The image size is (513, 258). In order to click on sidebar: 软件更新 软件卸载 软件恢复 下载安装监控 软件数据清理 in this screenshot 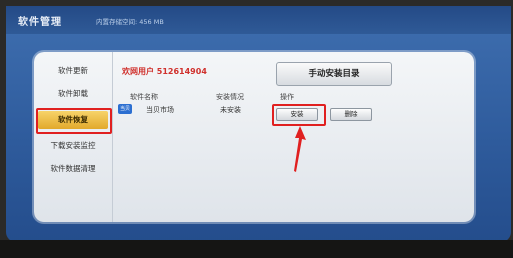, I will do `click(73, 137)`.